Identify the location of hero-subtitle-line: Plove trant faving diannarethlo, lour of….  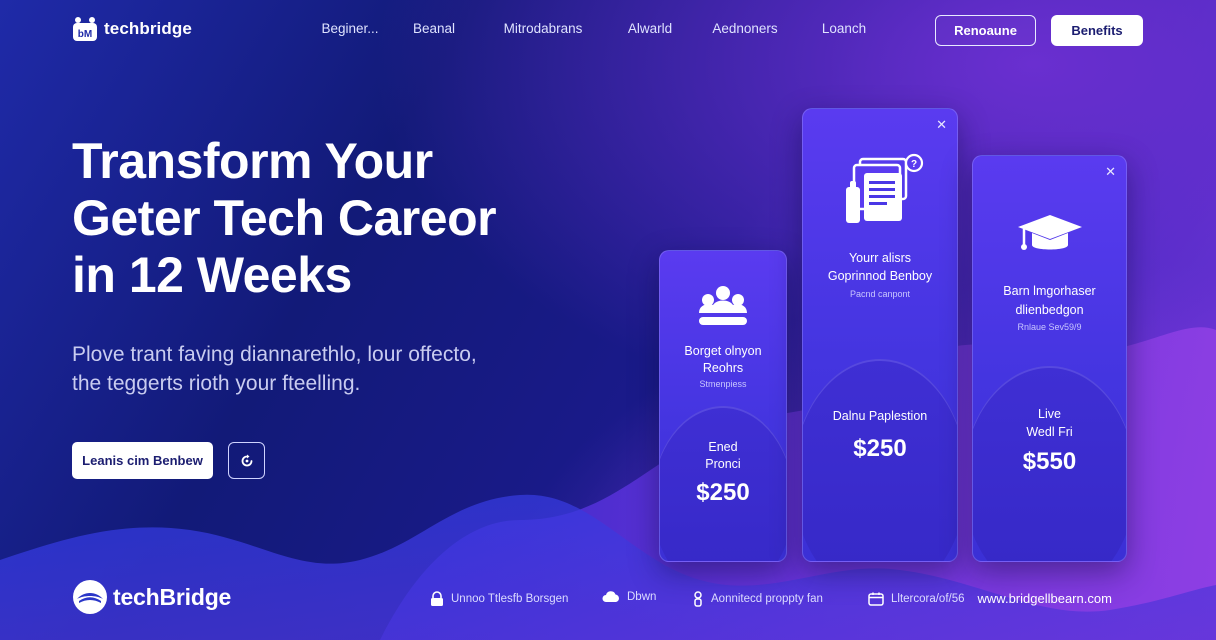
(274, 354).